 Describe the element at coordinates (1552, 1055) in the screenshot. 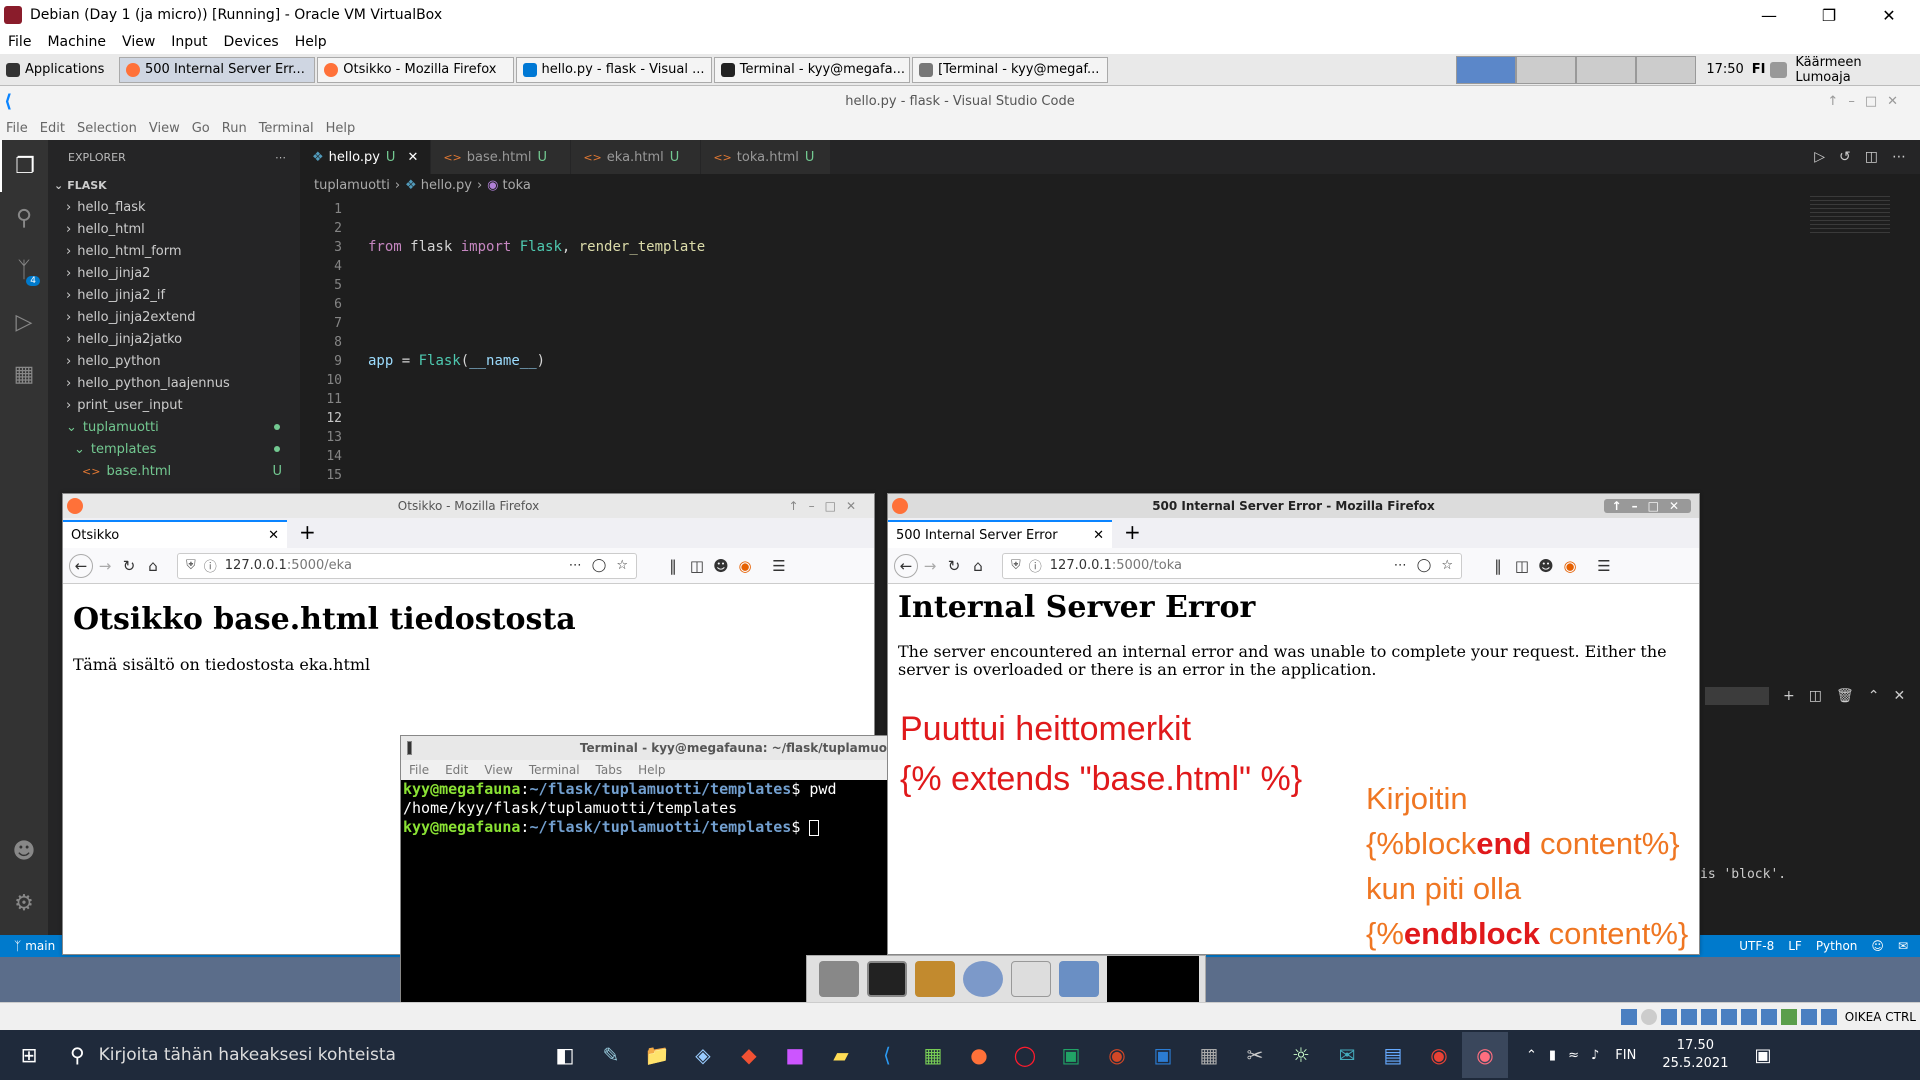

I see `battery-icon: ▮` at that location.